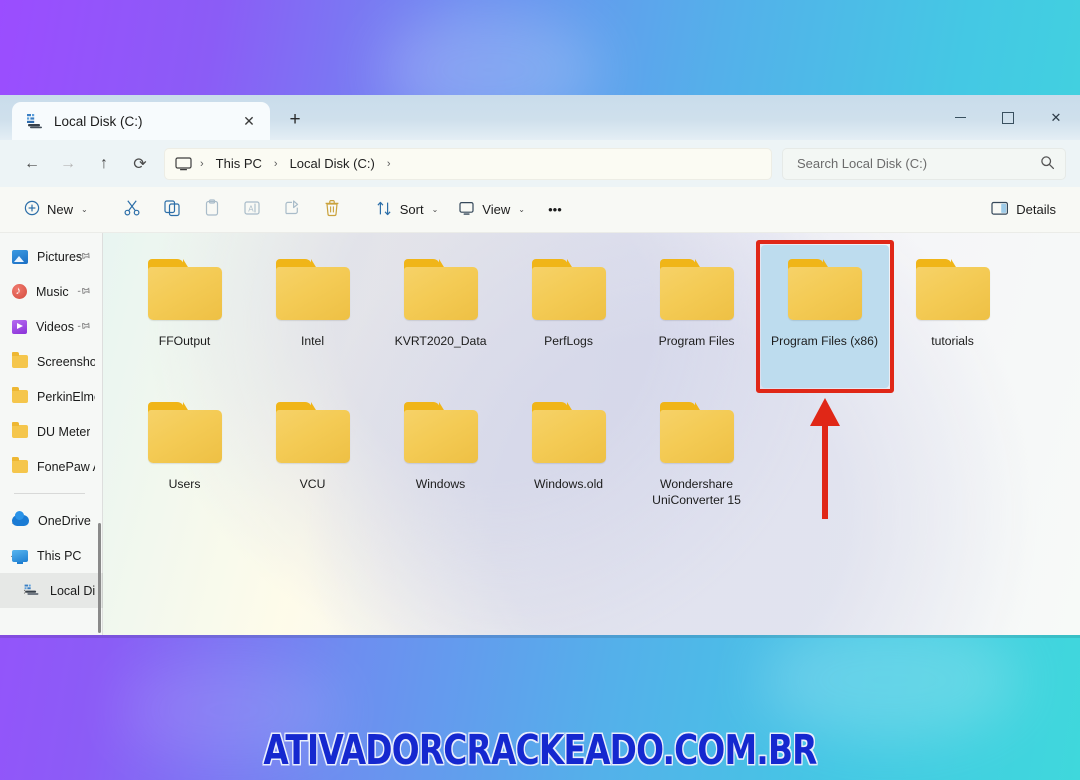 The image size is (1080, 780). I want to click on sidebar-item-music: Music, so click(51, 291).